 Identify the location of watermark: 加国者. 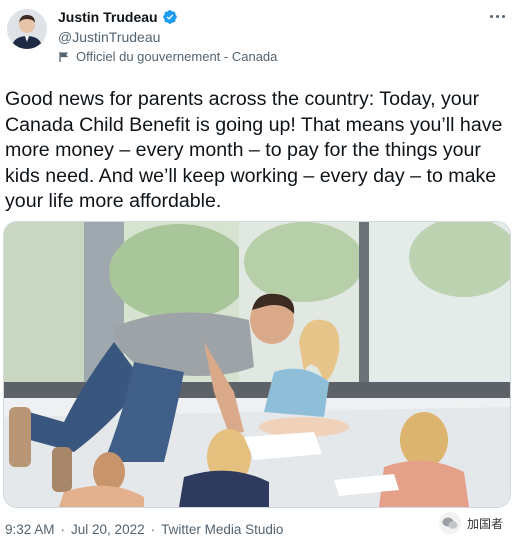
(470, 523).